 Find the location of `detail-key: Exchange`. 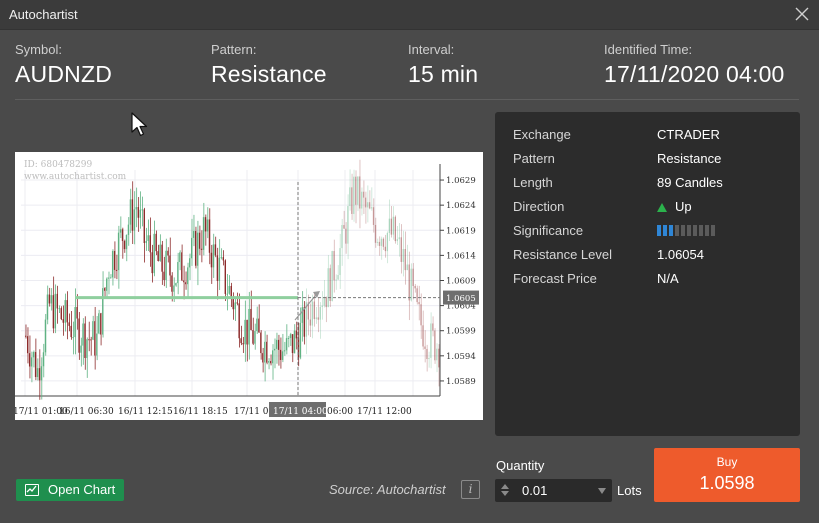

detail-key: Exchange is located at coordinates (542, 134).